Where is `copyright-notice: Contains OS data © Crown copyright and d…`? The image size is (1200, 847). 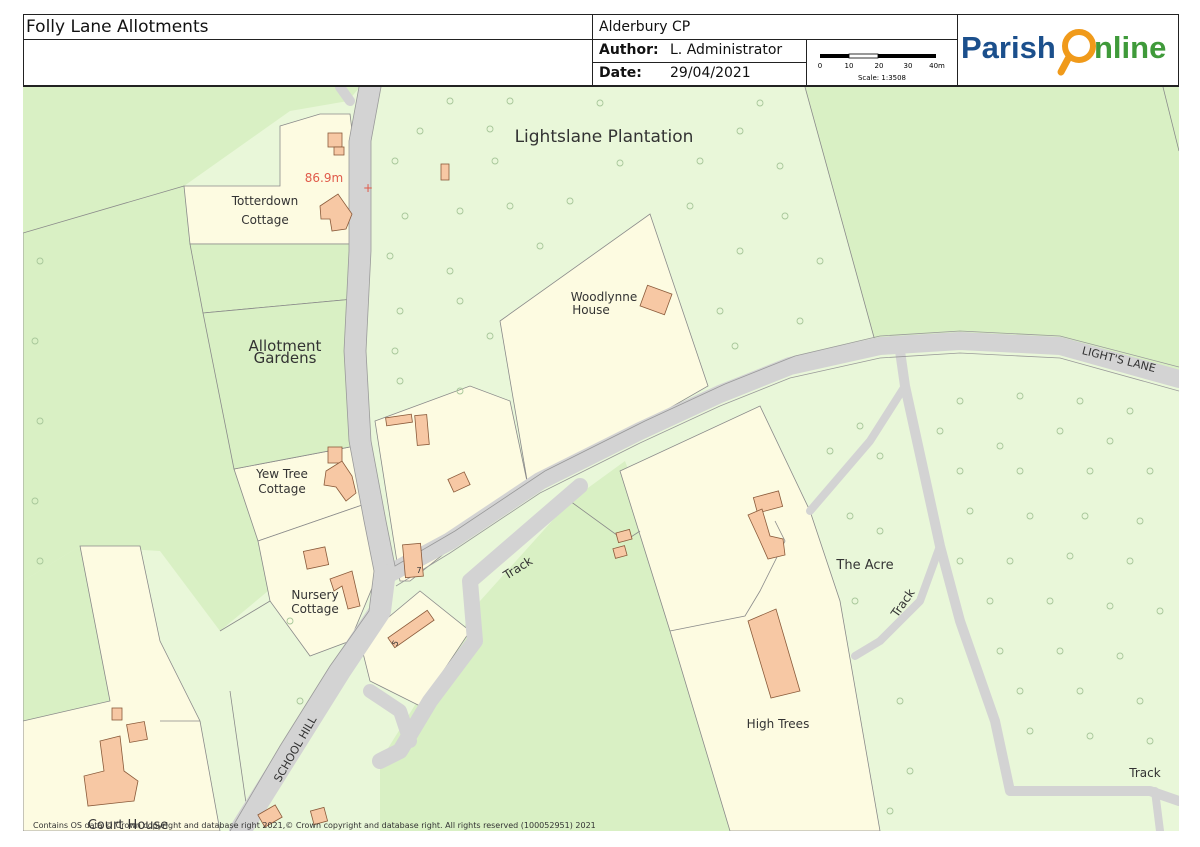
copyright-notice: Contains OS data © Crown copyright and d… is located at coordinates (314, 825).